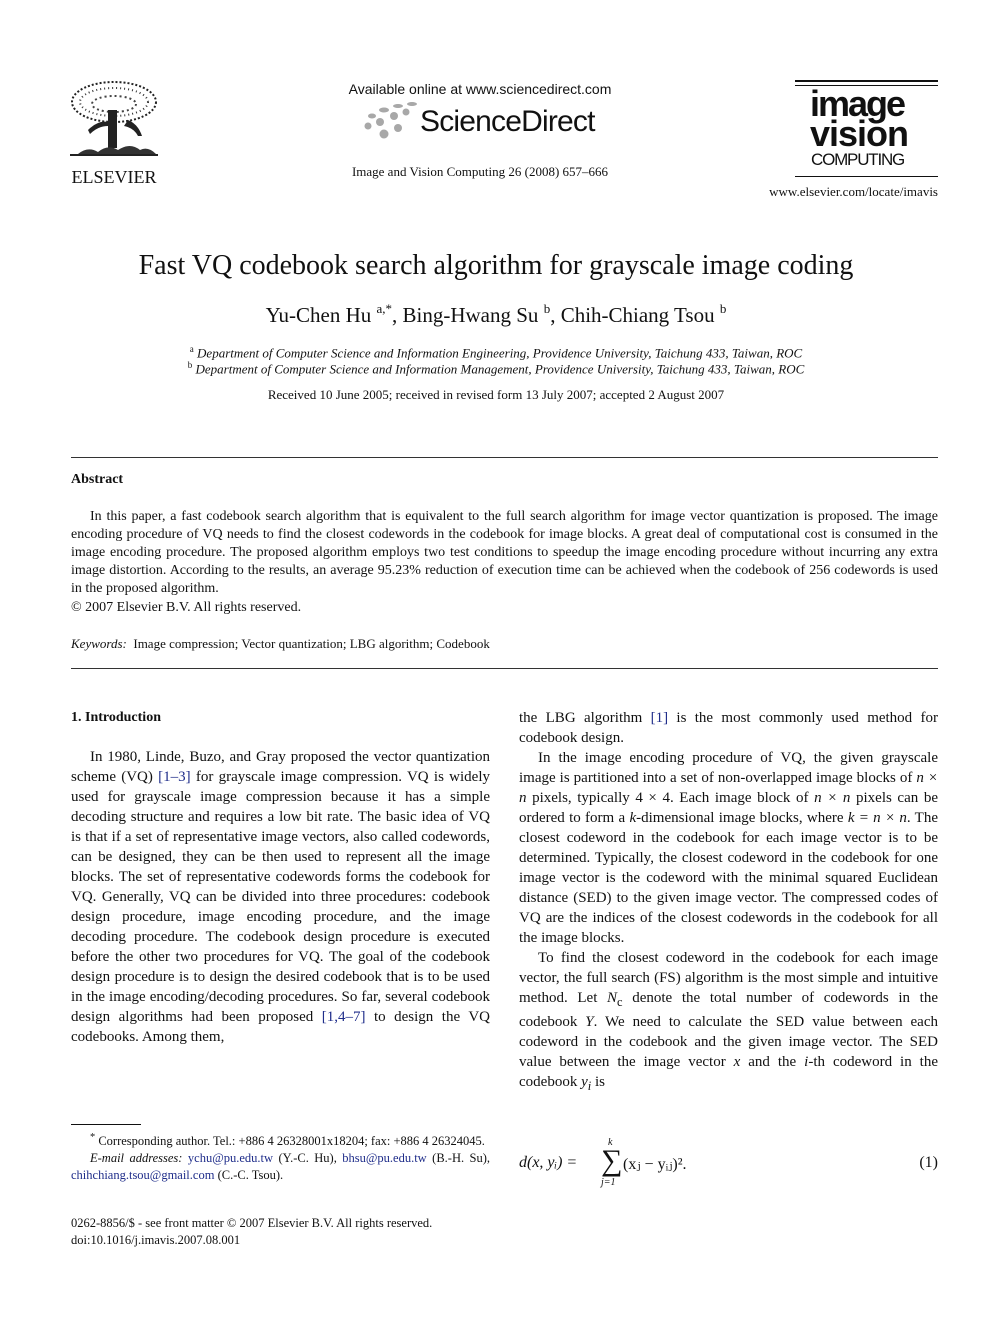  Describe the element at coordinates (637, 315) in the screenshot. I see `author-name: Chih-Chiang Tsou` at that location.